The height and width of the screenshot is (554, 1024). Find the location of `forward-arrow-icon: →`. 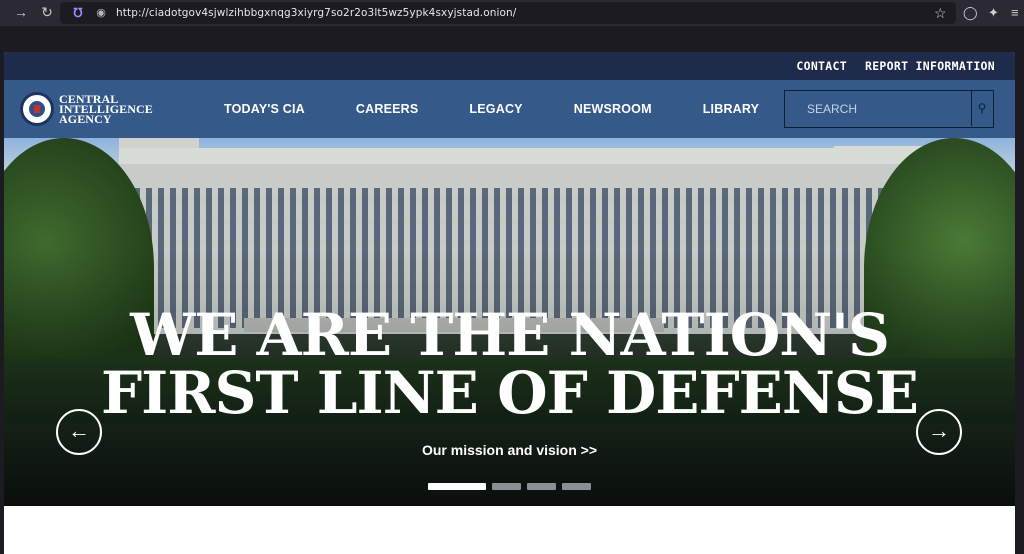

forward-arrow-icon: → is located at coordinates (21, 12).